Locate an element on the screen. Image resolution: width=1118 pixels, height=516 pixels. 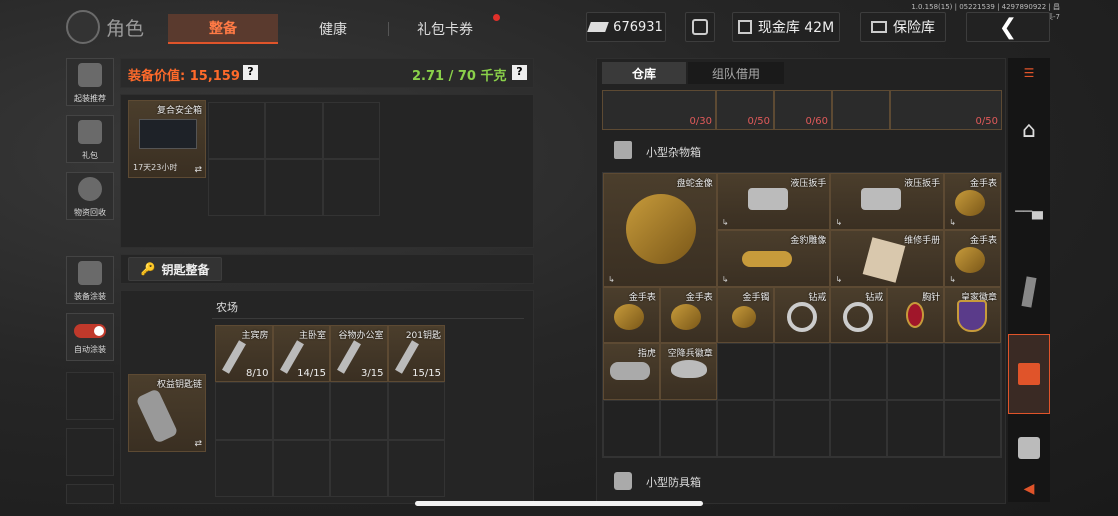
key-item: 201钥匙 15/15 is located at coordinates (416, 354).